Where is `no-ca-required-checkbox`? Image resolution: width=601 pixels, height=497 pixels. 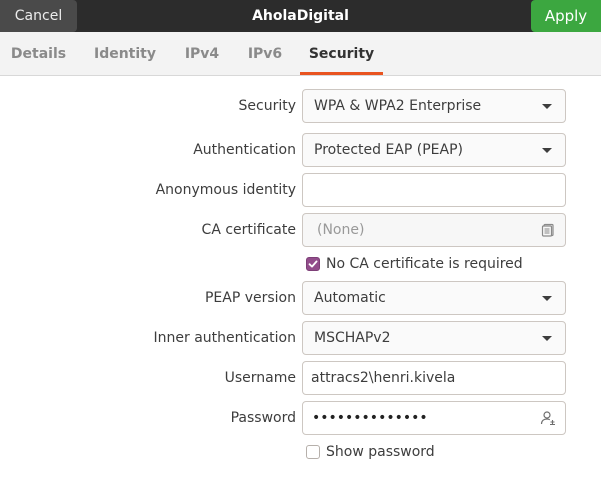 no-ca-required-checkbox is located at coordinates (313, 264).